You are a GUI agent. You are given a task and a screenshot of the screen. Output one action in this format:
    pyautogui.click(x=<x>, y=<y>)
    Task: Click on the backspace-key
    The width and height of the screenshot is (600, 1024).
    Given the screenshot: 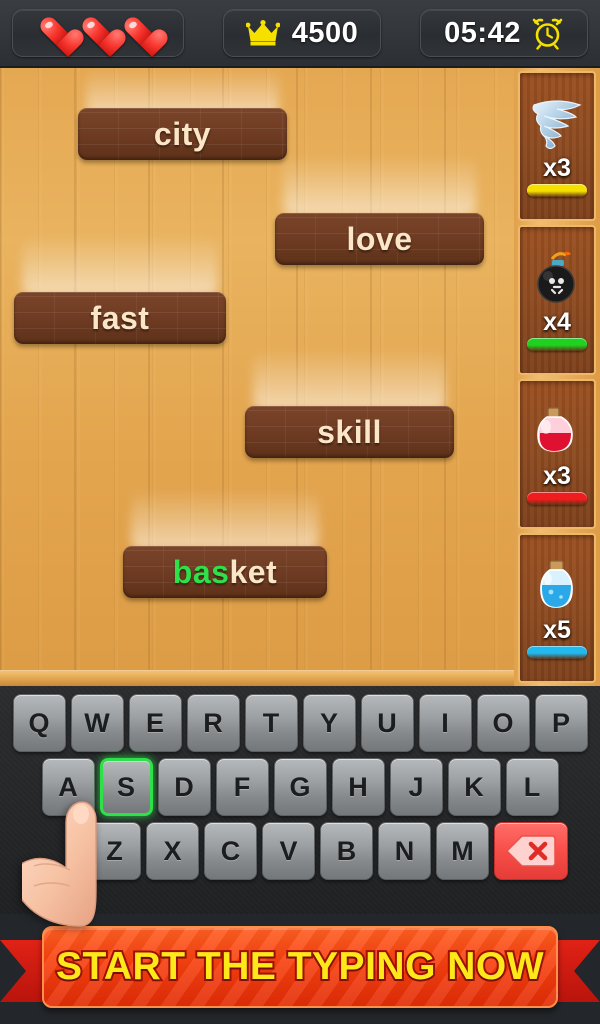 What is the action you would take?
    pyautogui.click(x=531, y=851)
    